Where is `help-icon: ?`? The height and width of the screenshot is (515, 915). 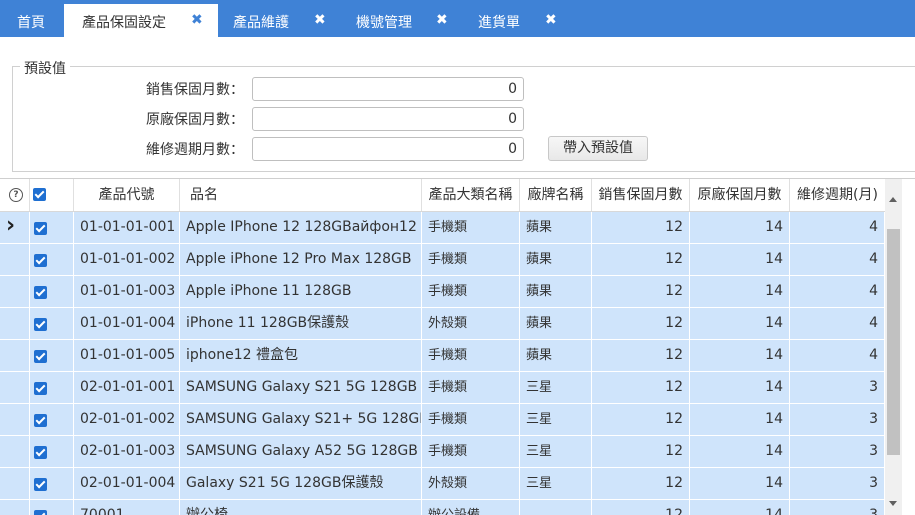 help-icon: ? is located at coordinates (16, 195).